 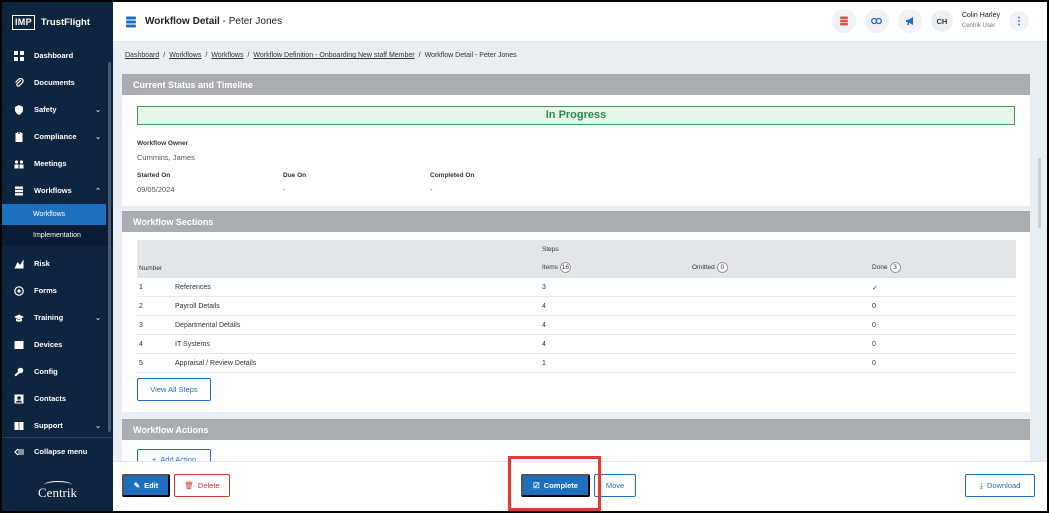 I want to click on started-value: 09/05/2024, so click(x=156, y=189).